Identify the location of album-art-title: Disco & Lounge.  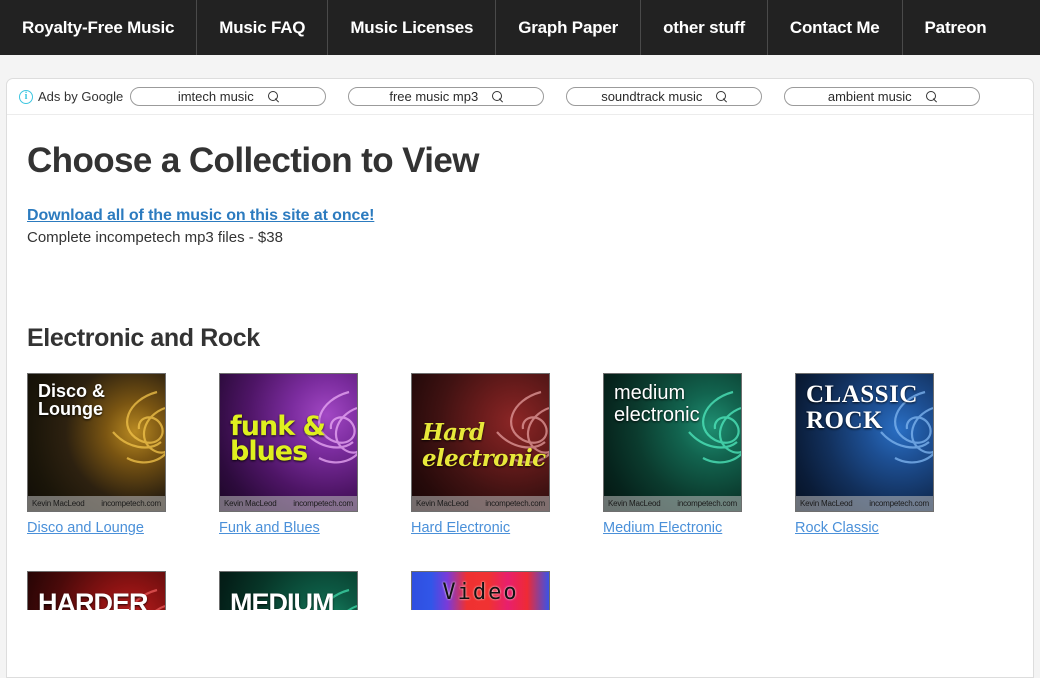
(72, 400).